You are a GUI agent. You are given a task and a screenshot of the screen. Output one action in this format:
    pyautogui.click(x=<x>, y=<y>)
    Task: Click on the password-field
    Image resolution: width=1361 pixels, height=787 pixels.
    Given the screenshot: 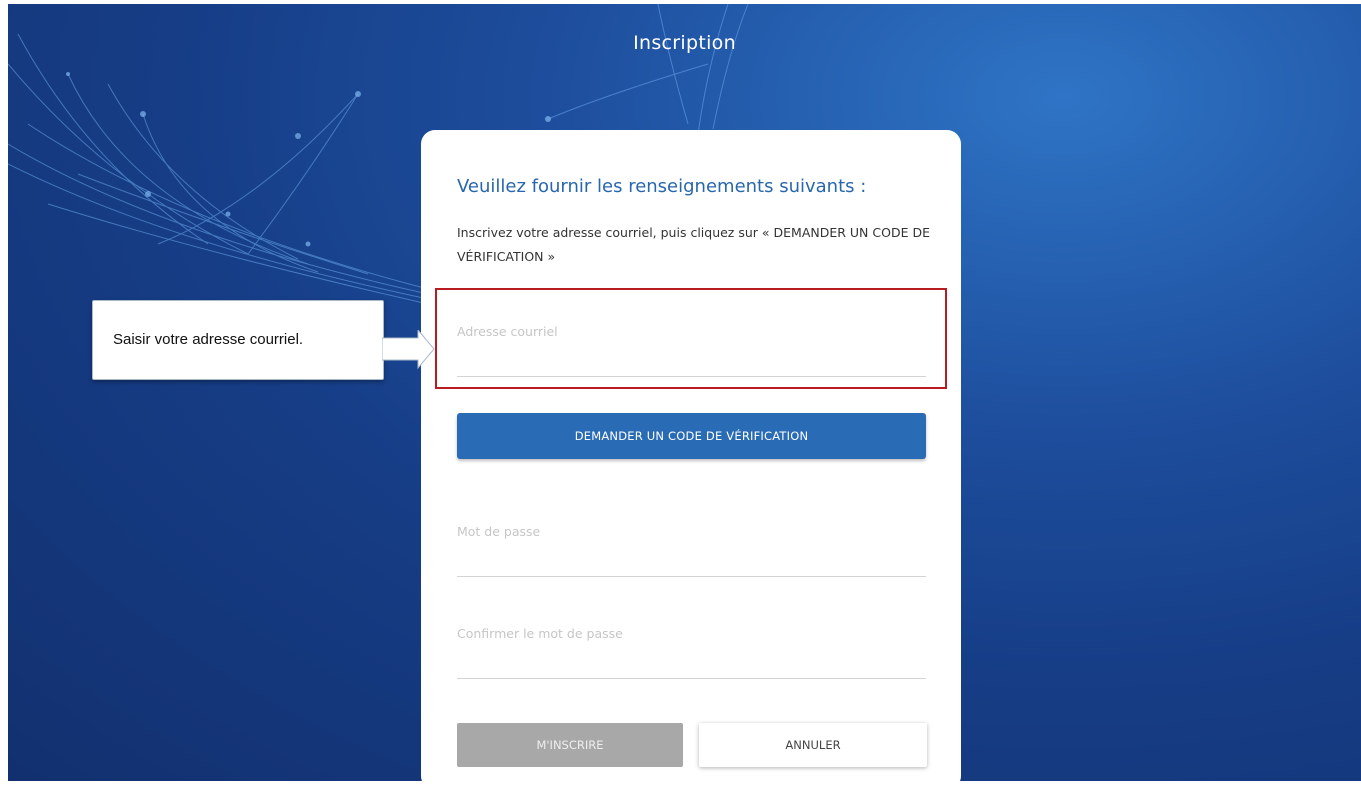 What is the action you would take?
    pyautogui.click(x=691, y=546)
    